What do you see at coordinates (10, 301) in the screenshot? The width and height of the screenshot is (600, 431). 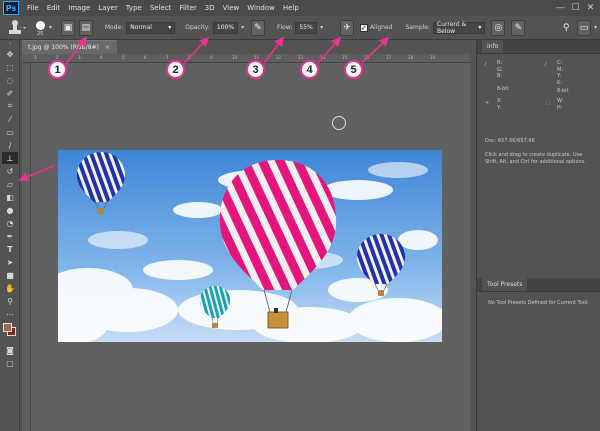 I see `zoom-tool-icon: ⚲` at bounding box center [10, 301].